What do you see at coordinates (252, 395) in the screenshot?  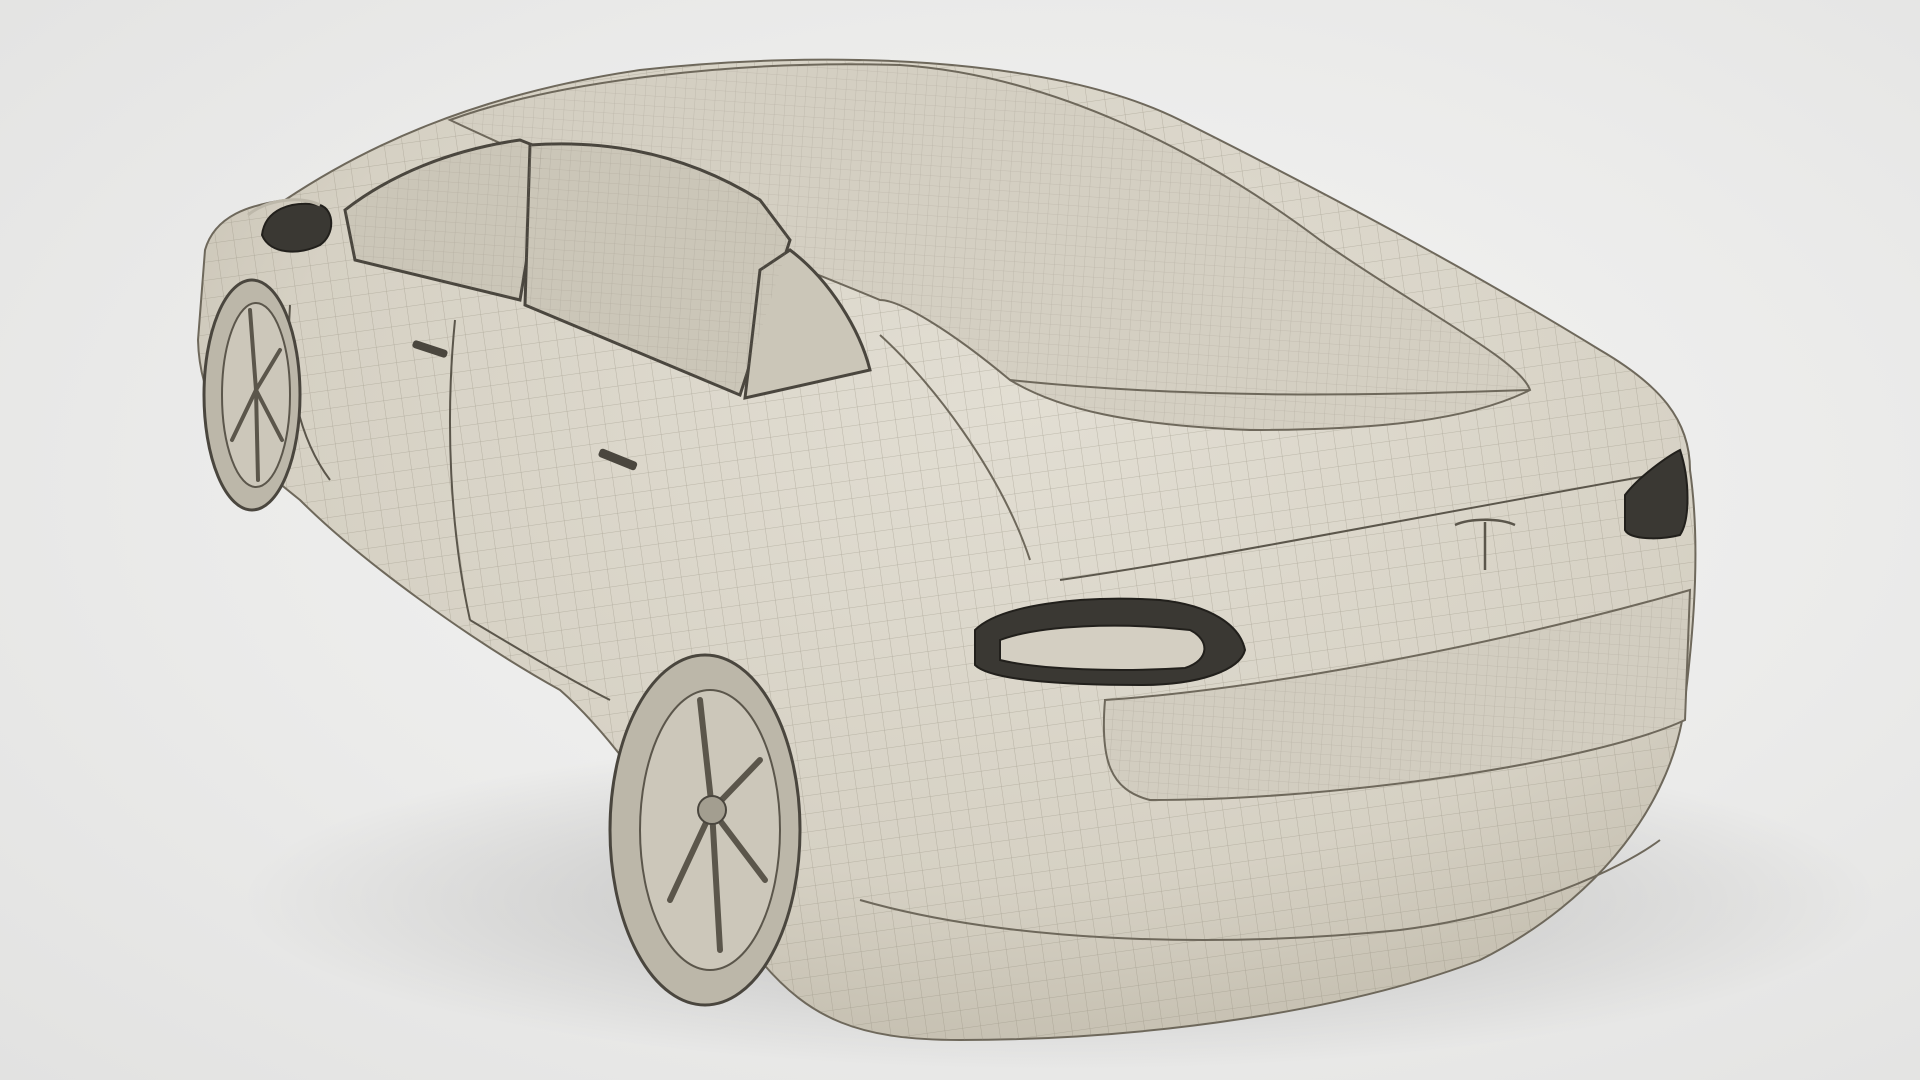 I see `front-wheel` at bounding box center [252, 395].